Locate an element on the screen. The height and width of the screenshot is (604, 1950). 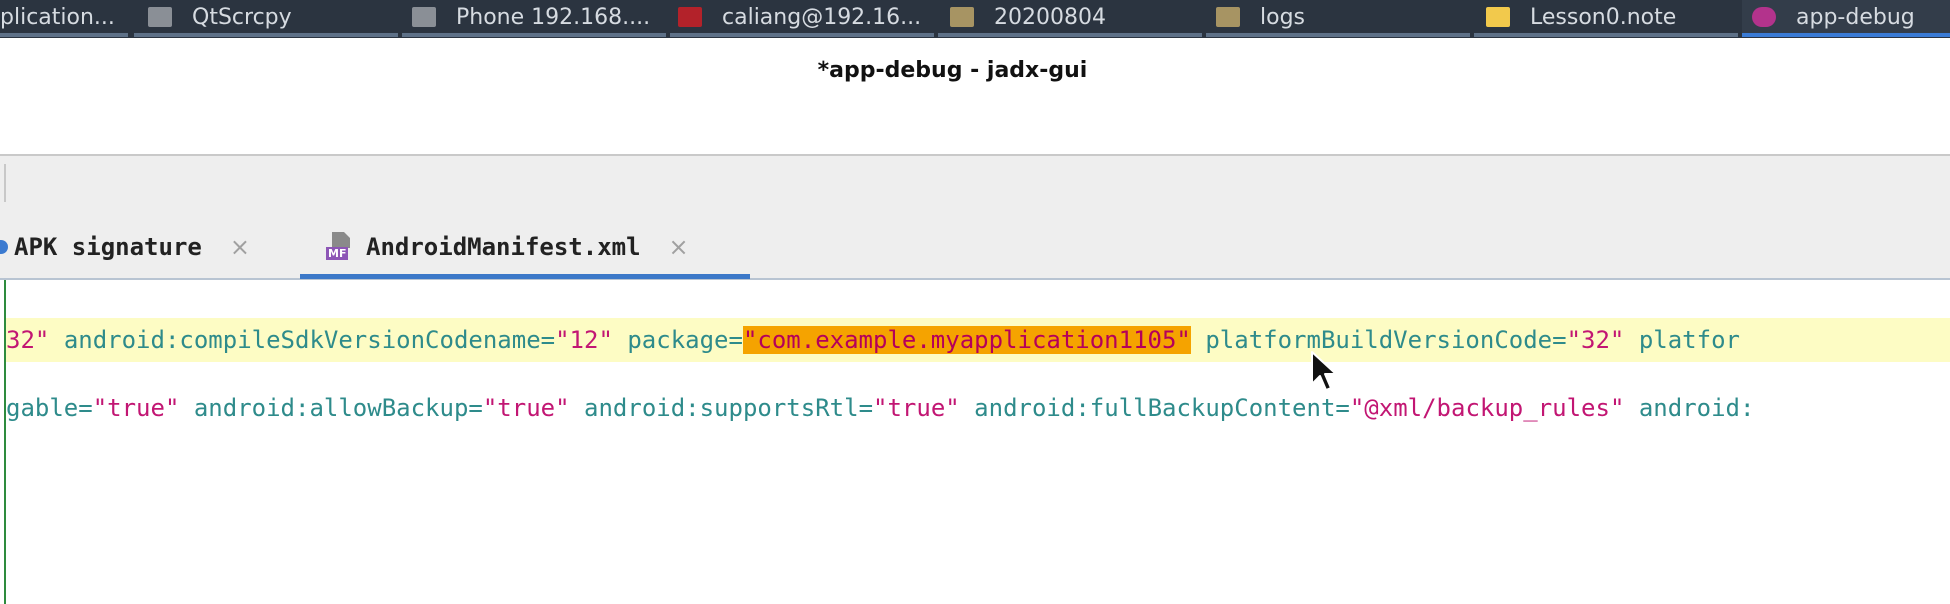
taskbar-item-lesson-note: Lesson0.note is located at coordinates (1607, 17).